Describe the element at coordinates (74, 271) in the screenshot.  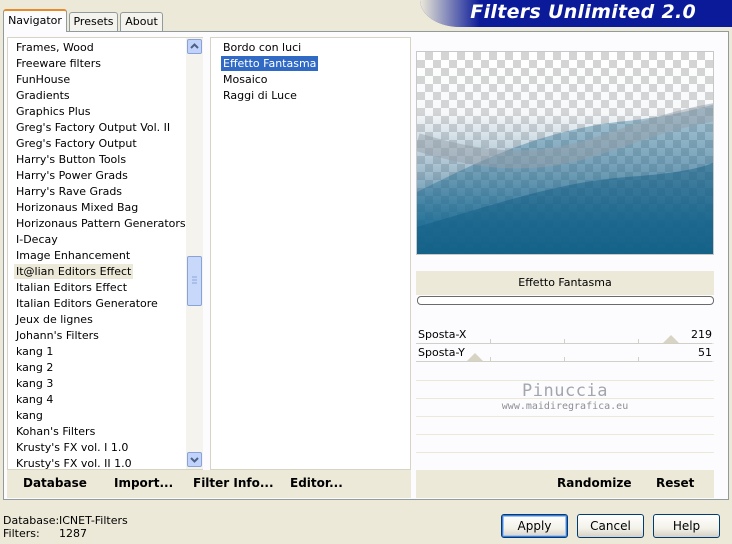
I see `category-item: It@lian Editors Effect` at that location.